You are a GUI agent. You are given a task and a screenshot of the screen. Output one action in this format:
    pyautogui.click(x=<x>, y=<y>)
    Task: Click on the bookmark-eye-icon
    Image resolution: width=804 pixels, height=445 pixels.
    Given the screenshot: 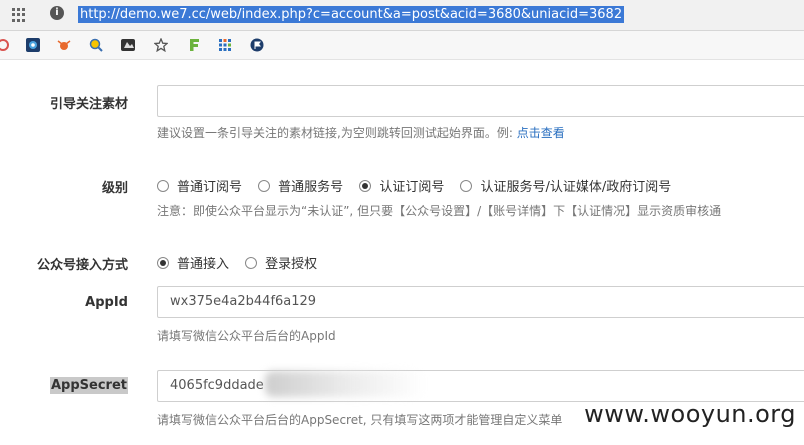 What is the action you would take?
    pyautogui.click(x=33, y=45)
    